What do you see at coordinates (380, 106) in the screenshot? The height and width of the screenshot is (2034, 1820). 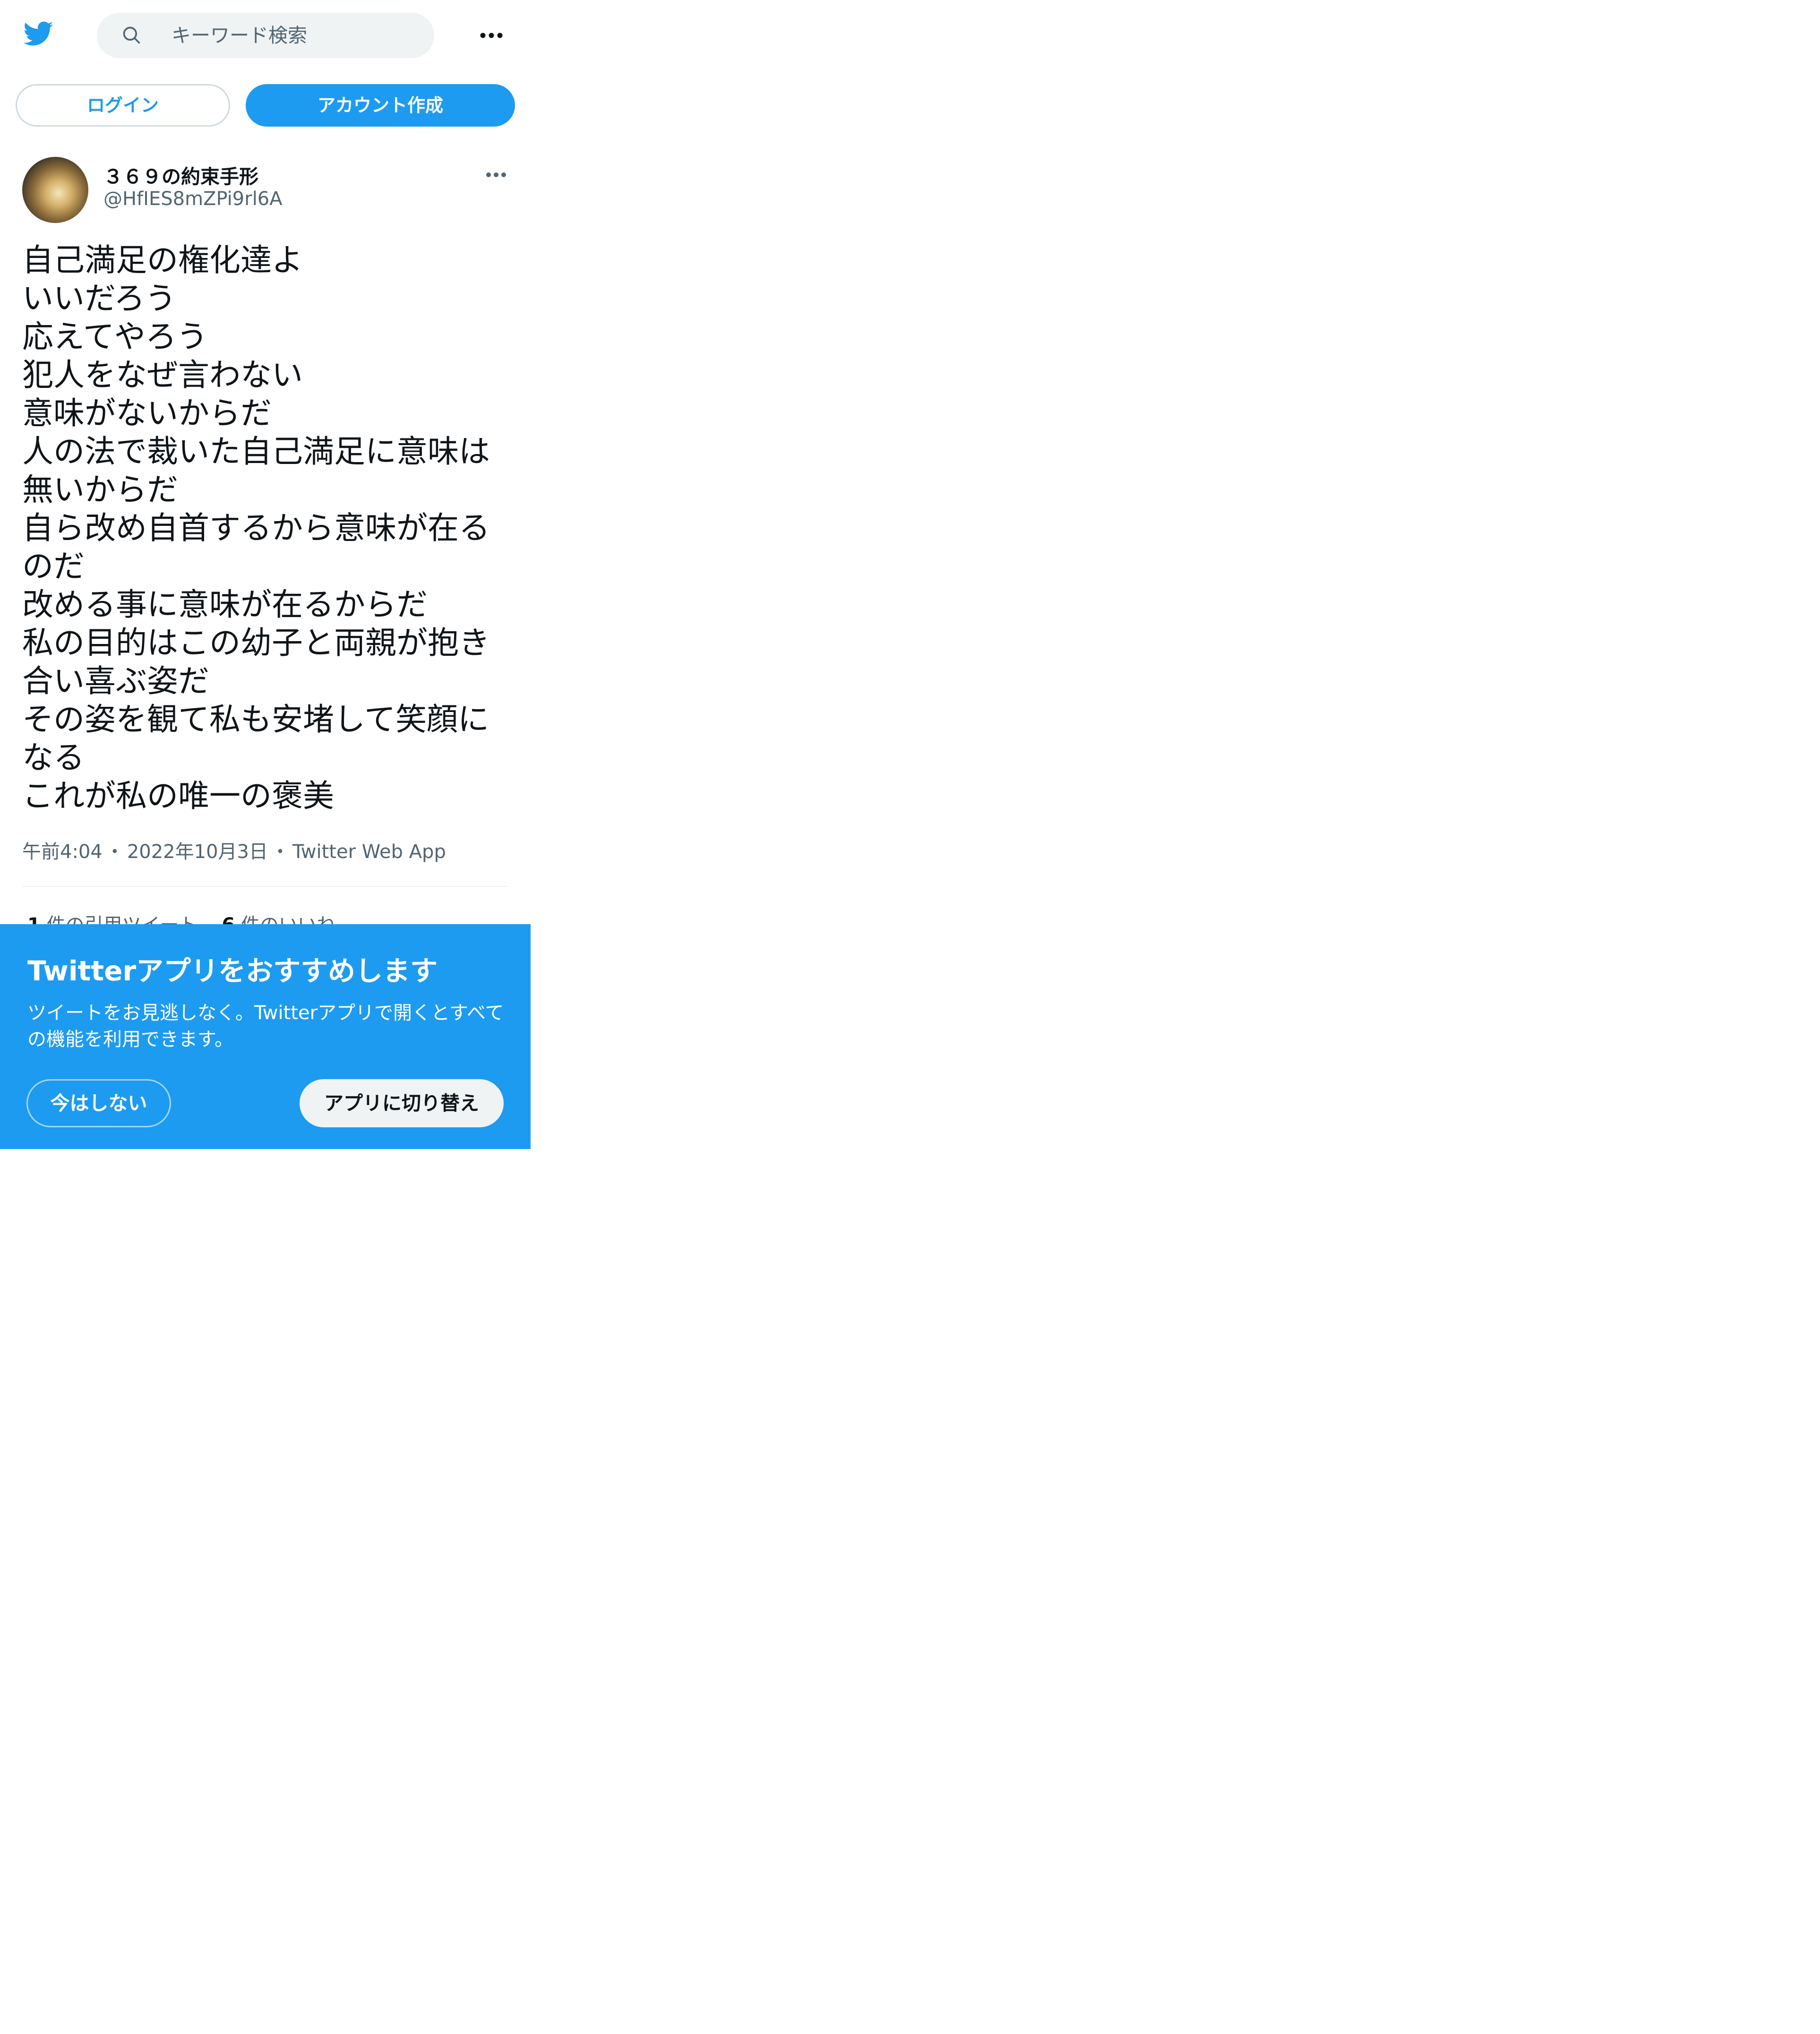 I see `signup-button: アカウント作成` at bounding box center [380, 106].